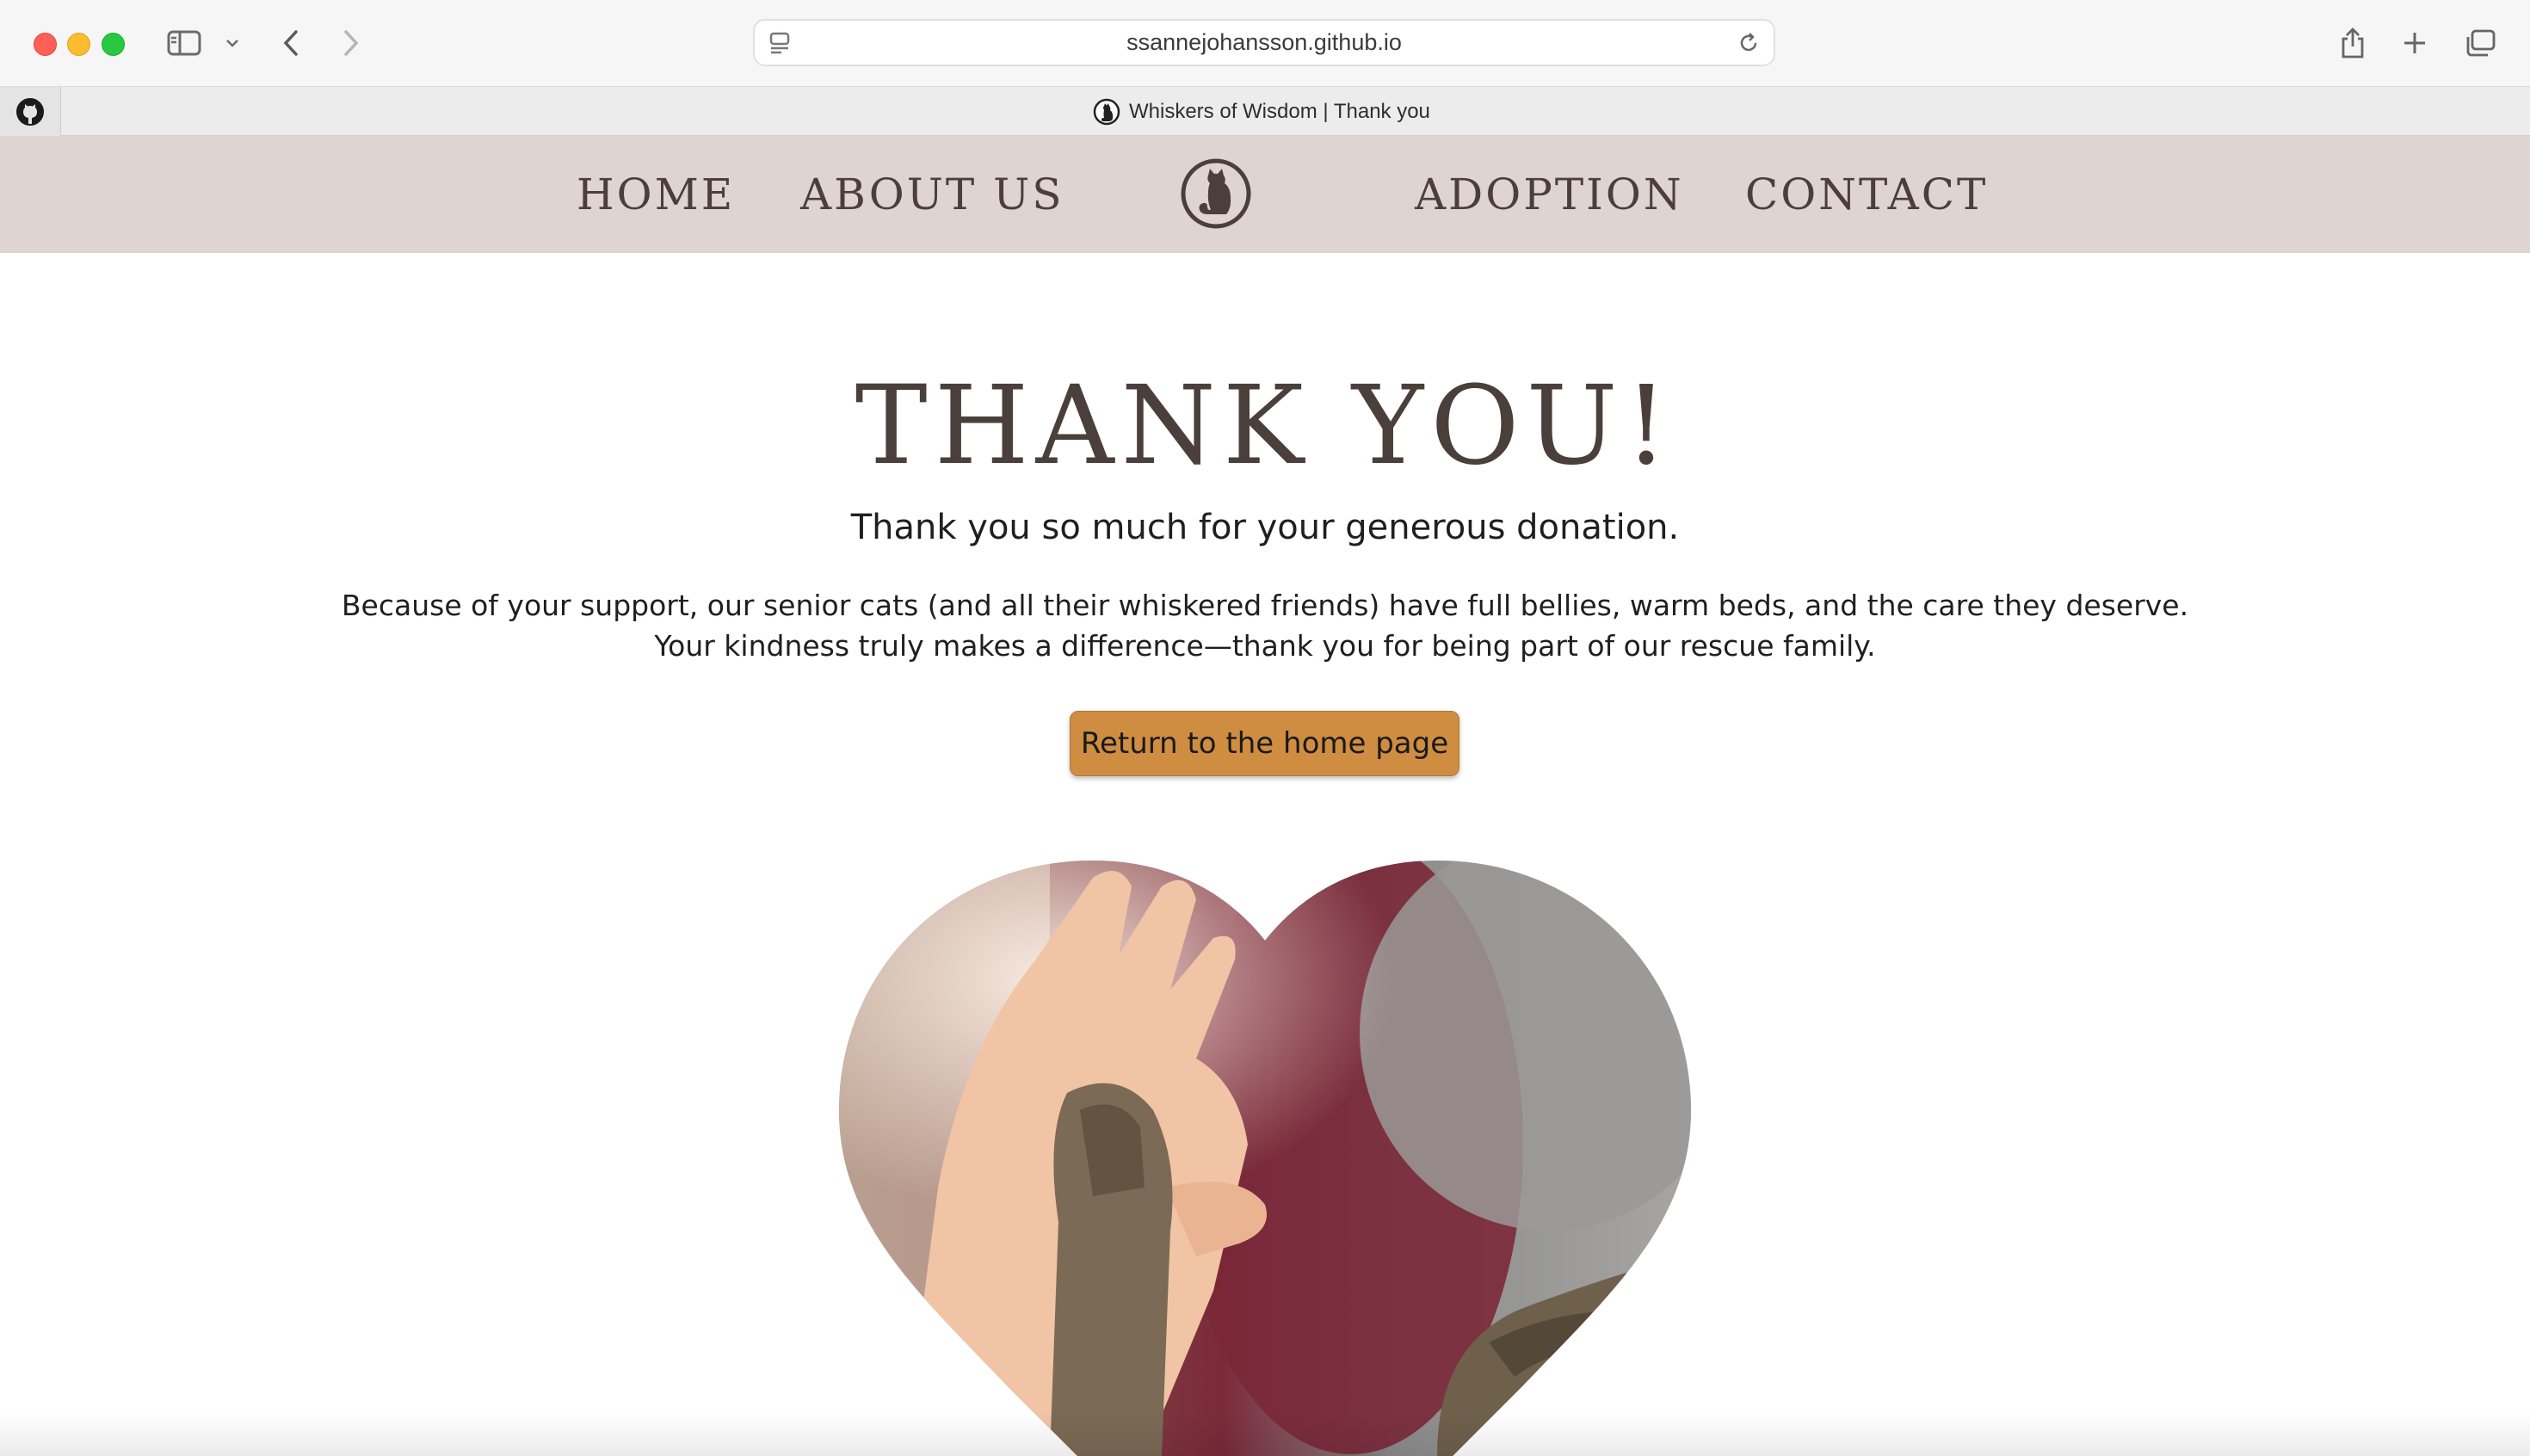 Image resolution: width=2530 pixels, height=1456 pixels. I want to click on site-navigation: HOME ABOUT US ADOPTION CONTACT, so click(1265, 195).